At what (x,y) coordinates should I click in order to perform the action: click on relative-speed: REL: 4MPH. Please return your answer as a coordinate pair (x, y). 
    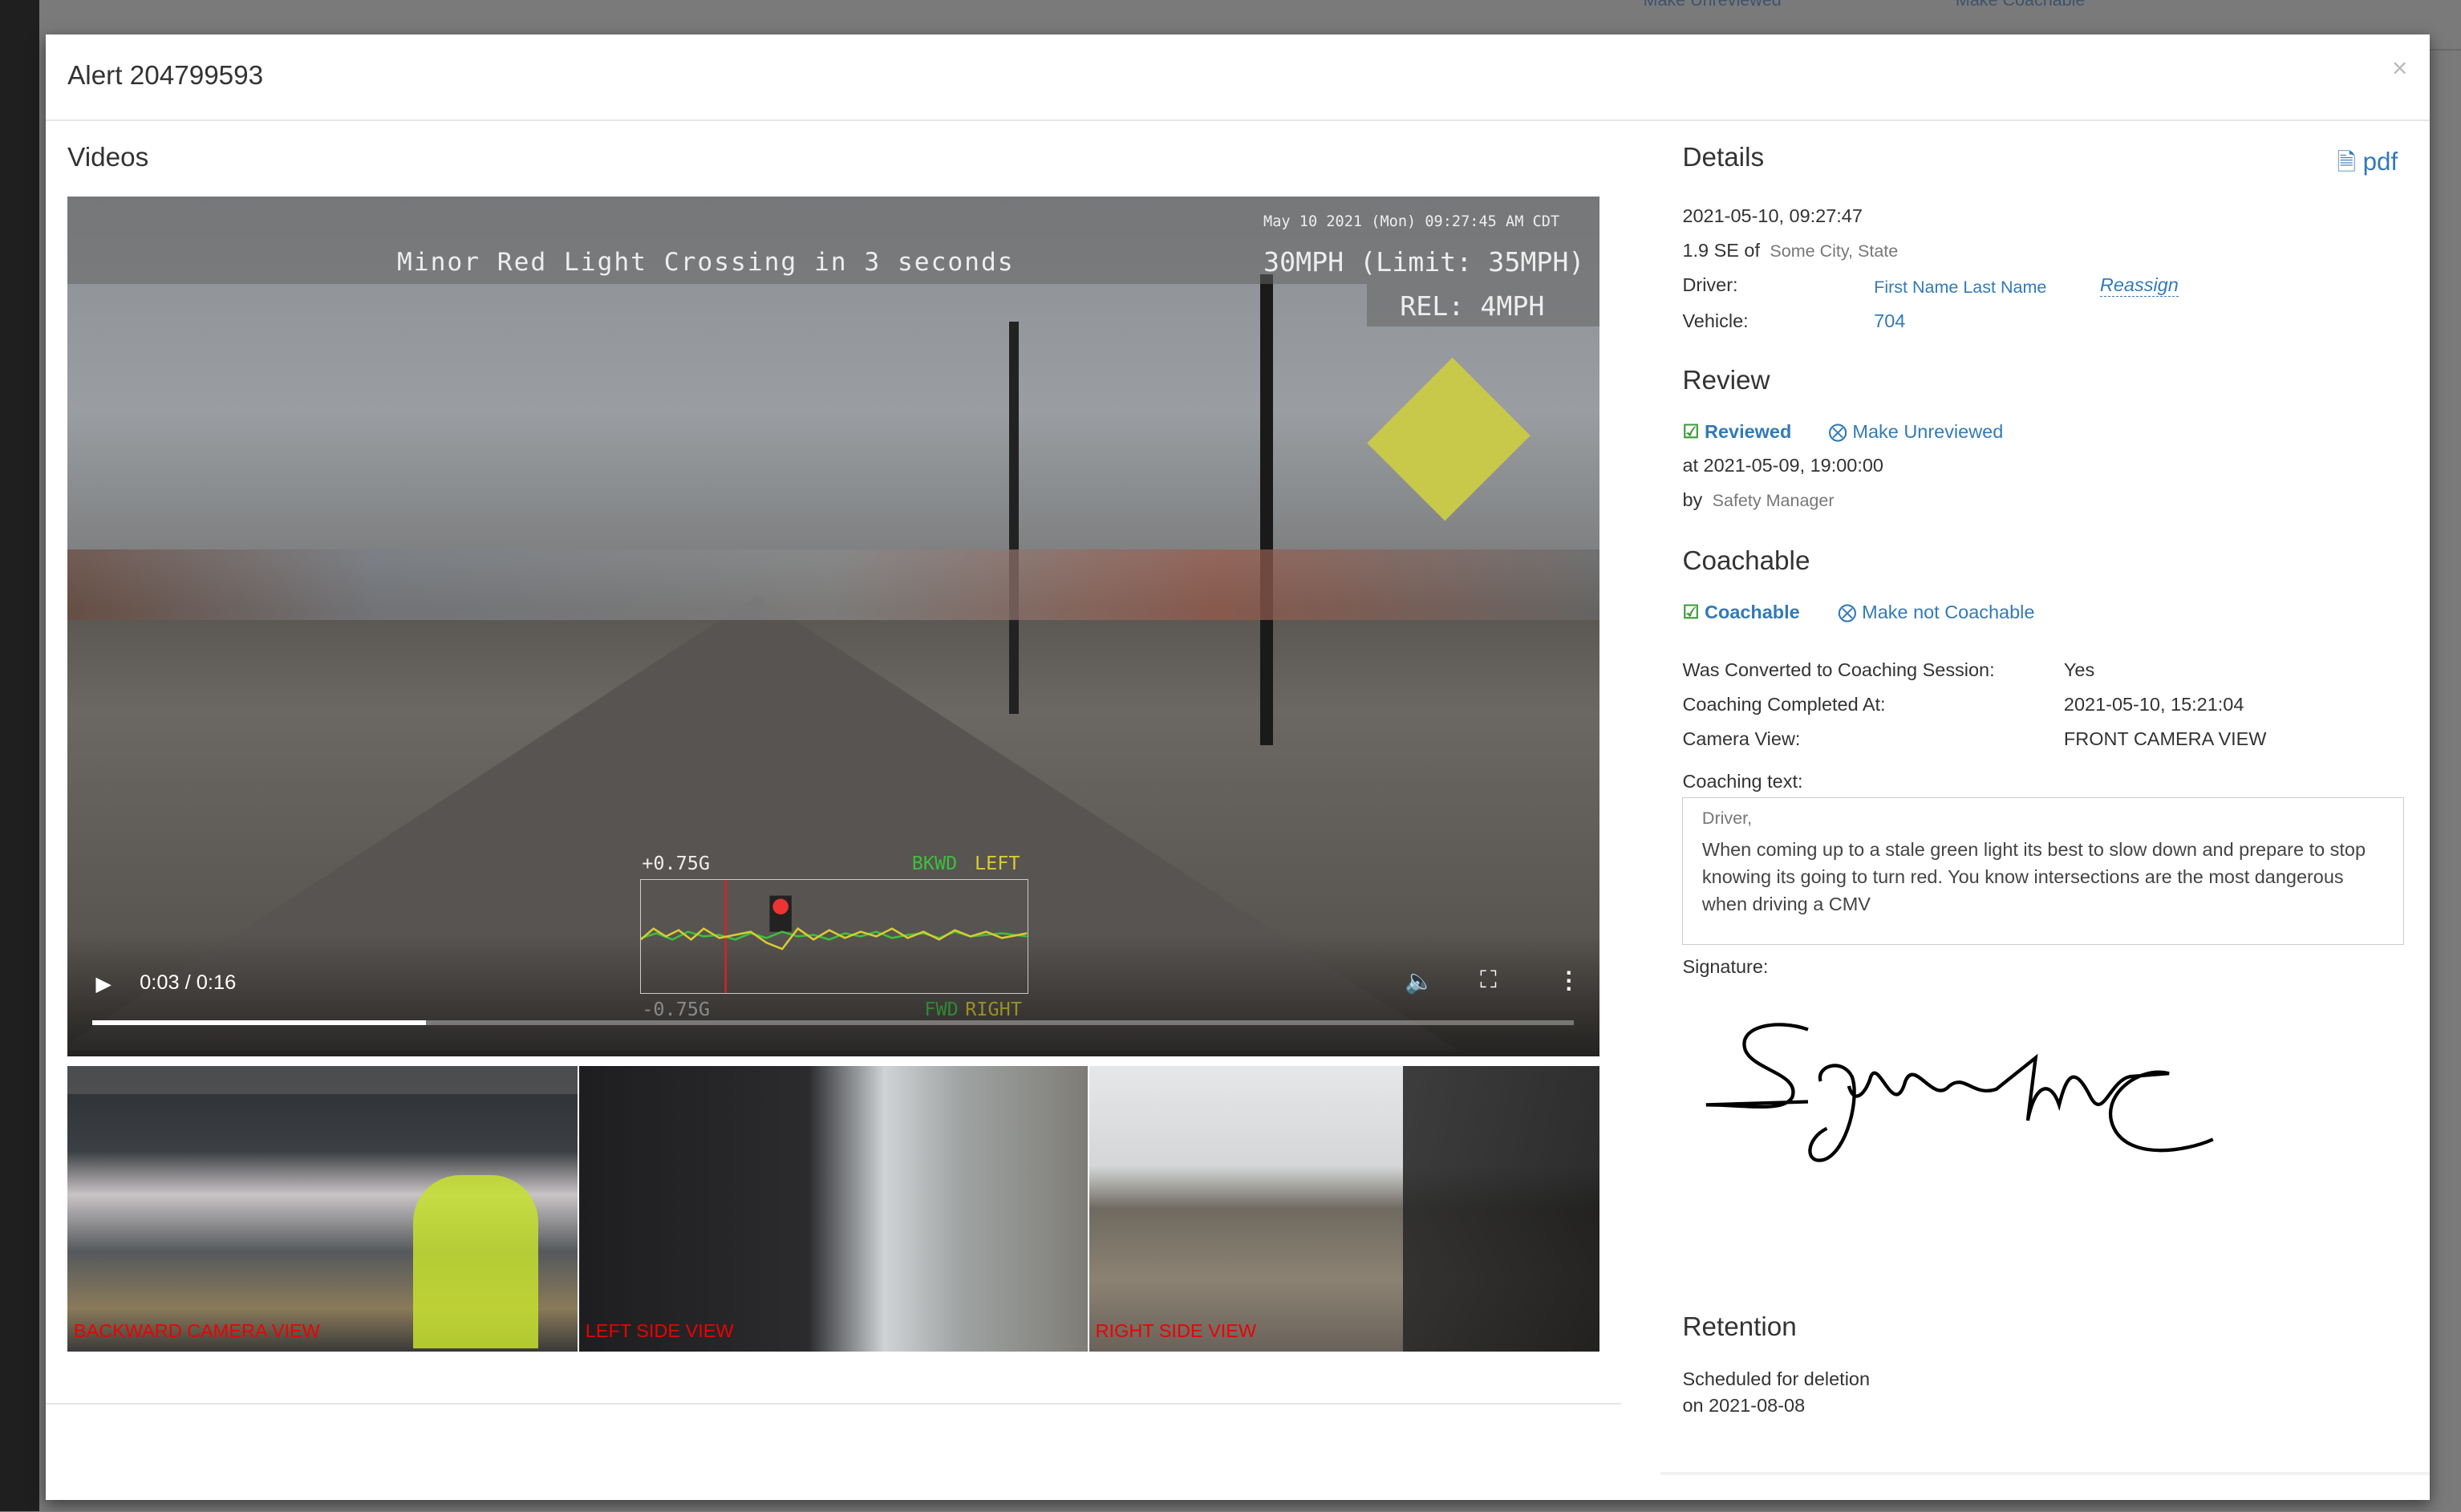
    Looking at the image, I should click on (1472, 306).